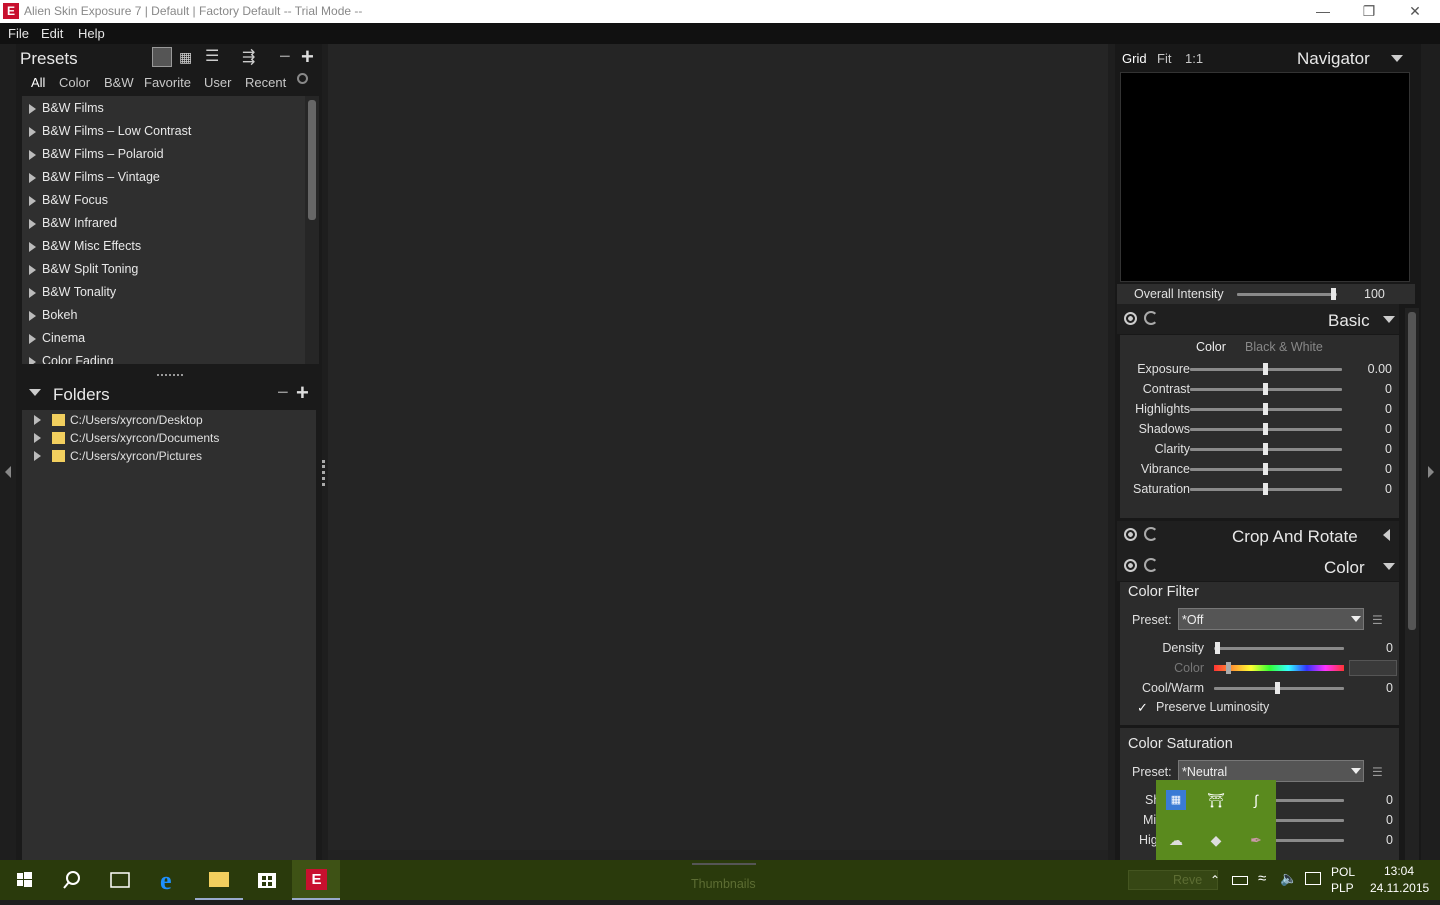  What do you see at coordinates (1397, 58) in the screenshot?
I see `navigator-collapse-icon` at bounding box center [1397, 58].